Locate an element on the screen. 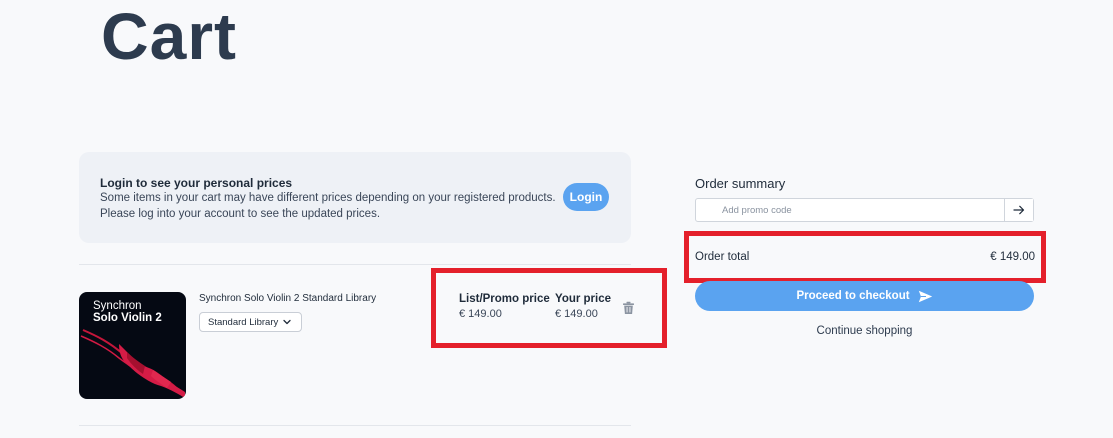  login-heading: Login to see your personal prices is located at coordinates (196, 183).